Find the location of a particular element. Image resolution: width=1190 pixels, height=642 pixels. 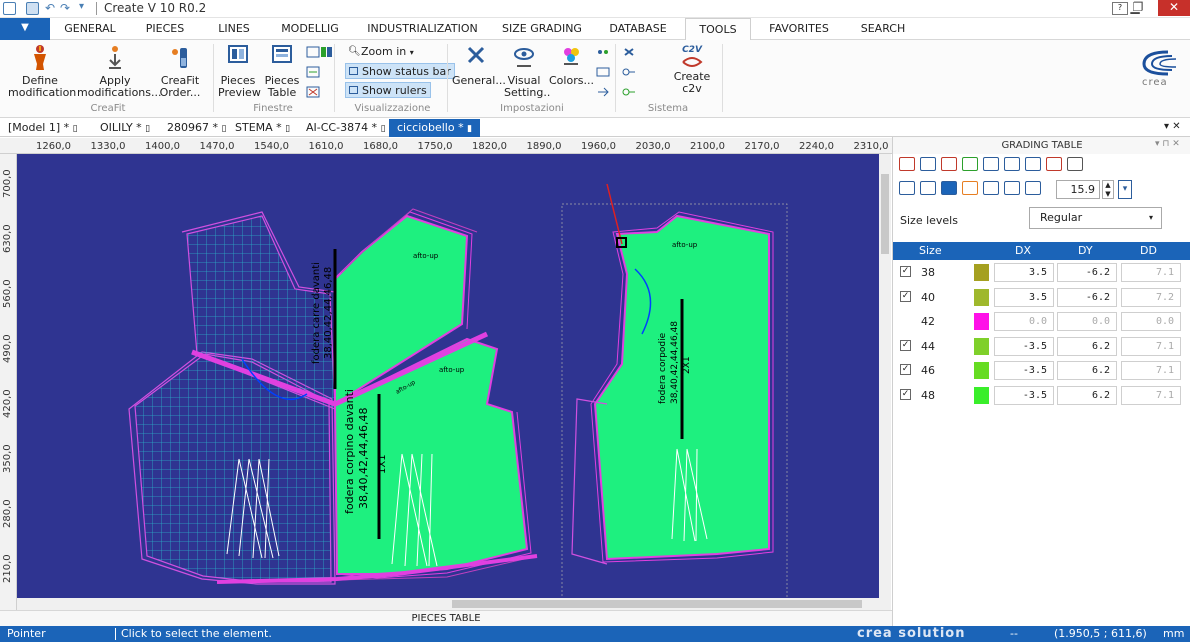

tab-database: DATABASE is located at coordinates (638, 29).